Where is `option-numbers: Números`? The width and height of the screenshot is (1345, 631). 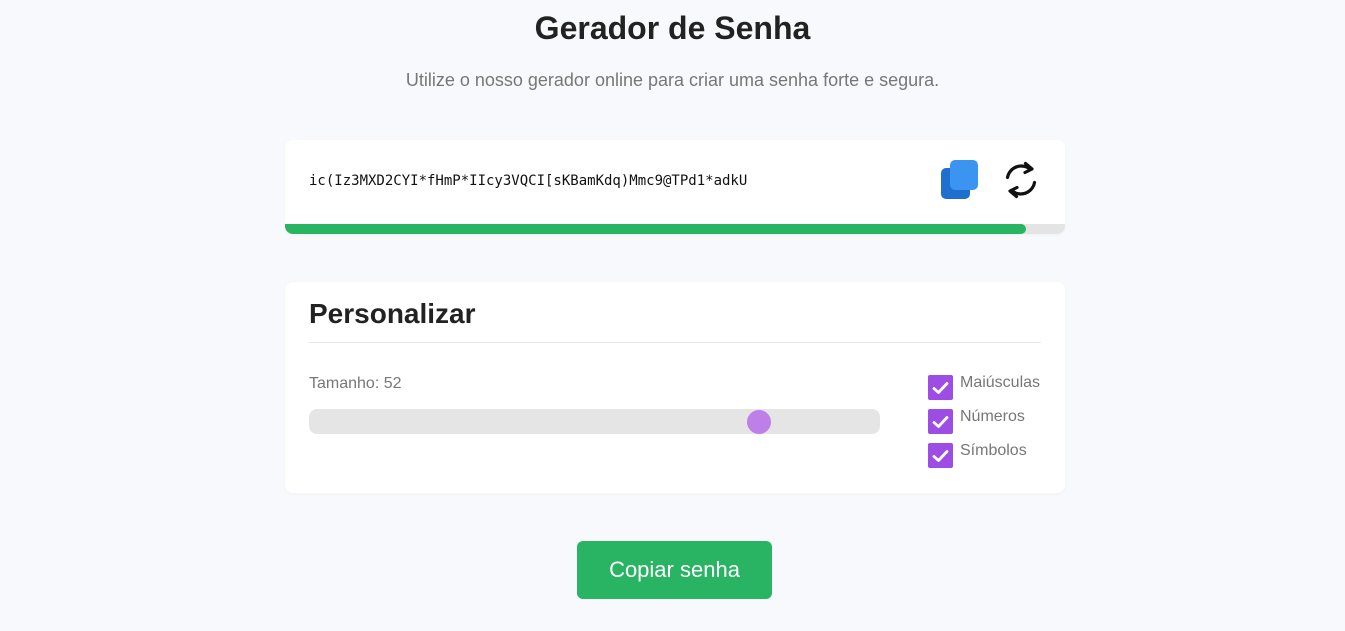
option-numbers: Números is located at coordinates (984, 425).